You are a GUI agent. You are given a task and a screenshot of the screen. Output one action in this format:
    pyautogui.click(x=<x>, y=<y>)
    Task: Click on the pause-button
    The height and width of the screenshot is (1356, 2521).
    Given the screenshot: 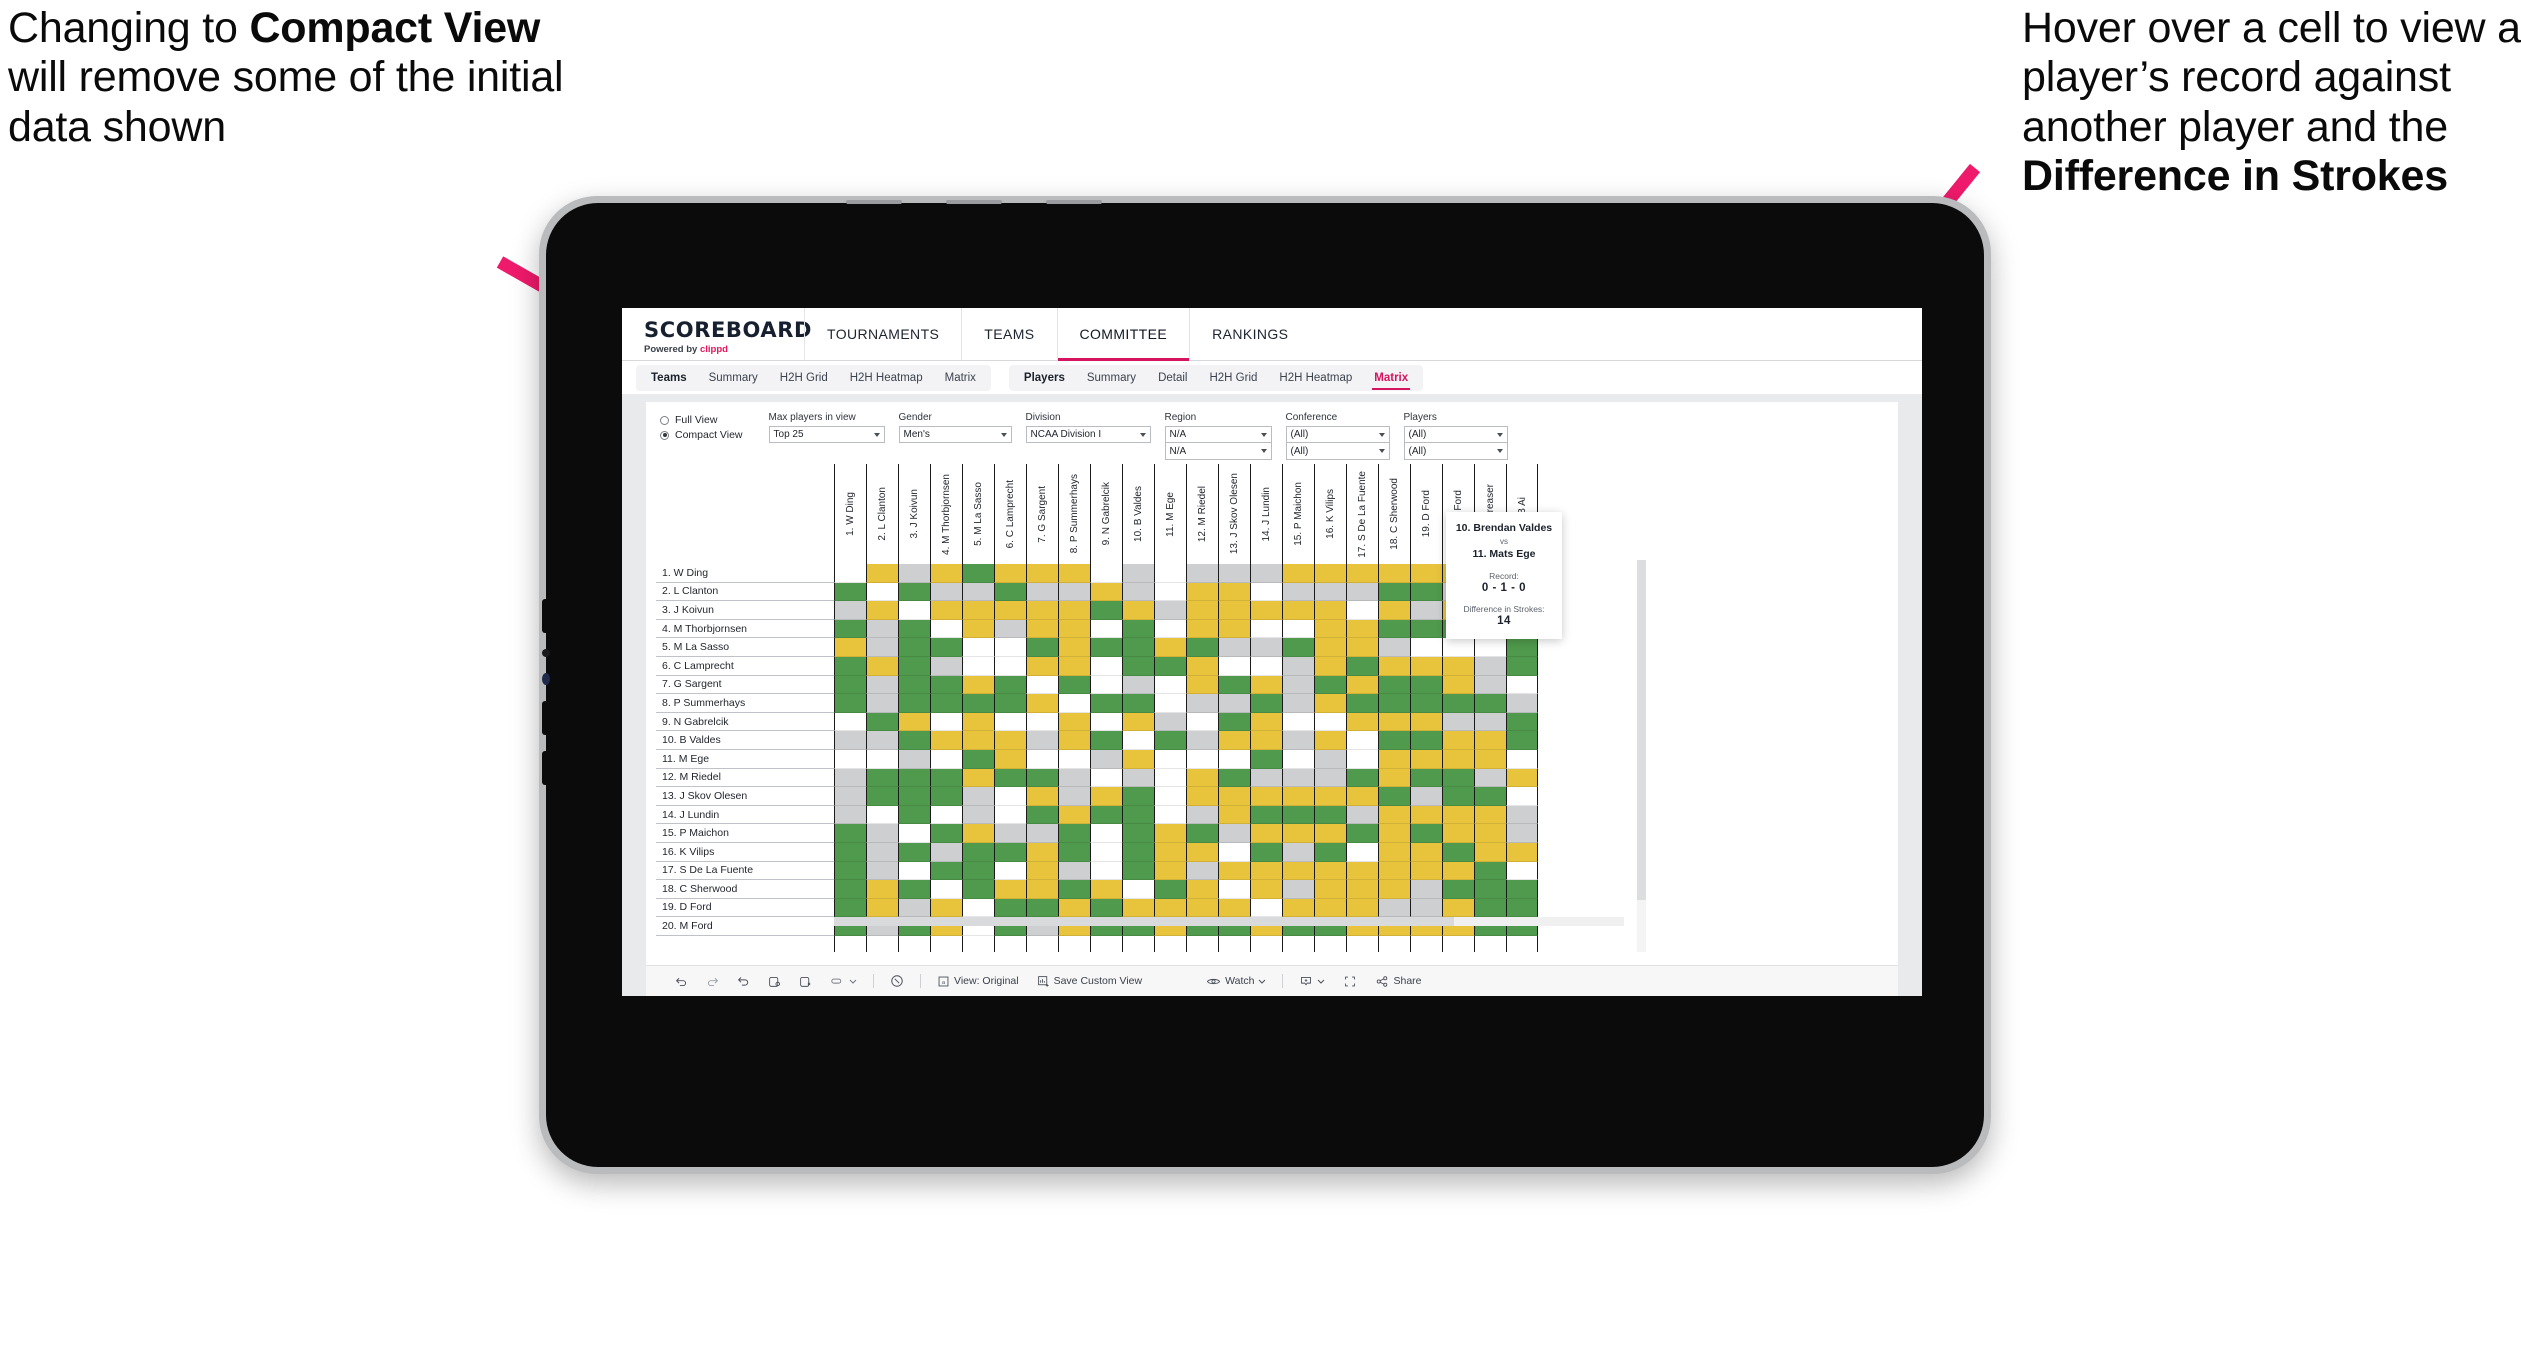 What is the action you would take?
    pyautogui.click(x=805, y=981)
    